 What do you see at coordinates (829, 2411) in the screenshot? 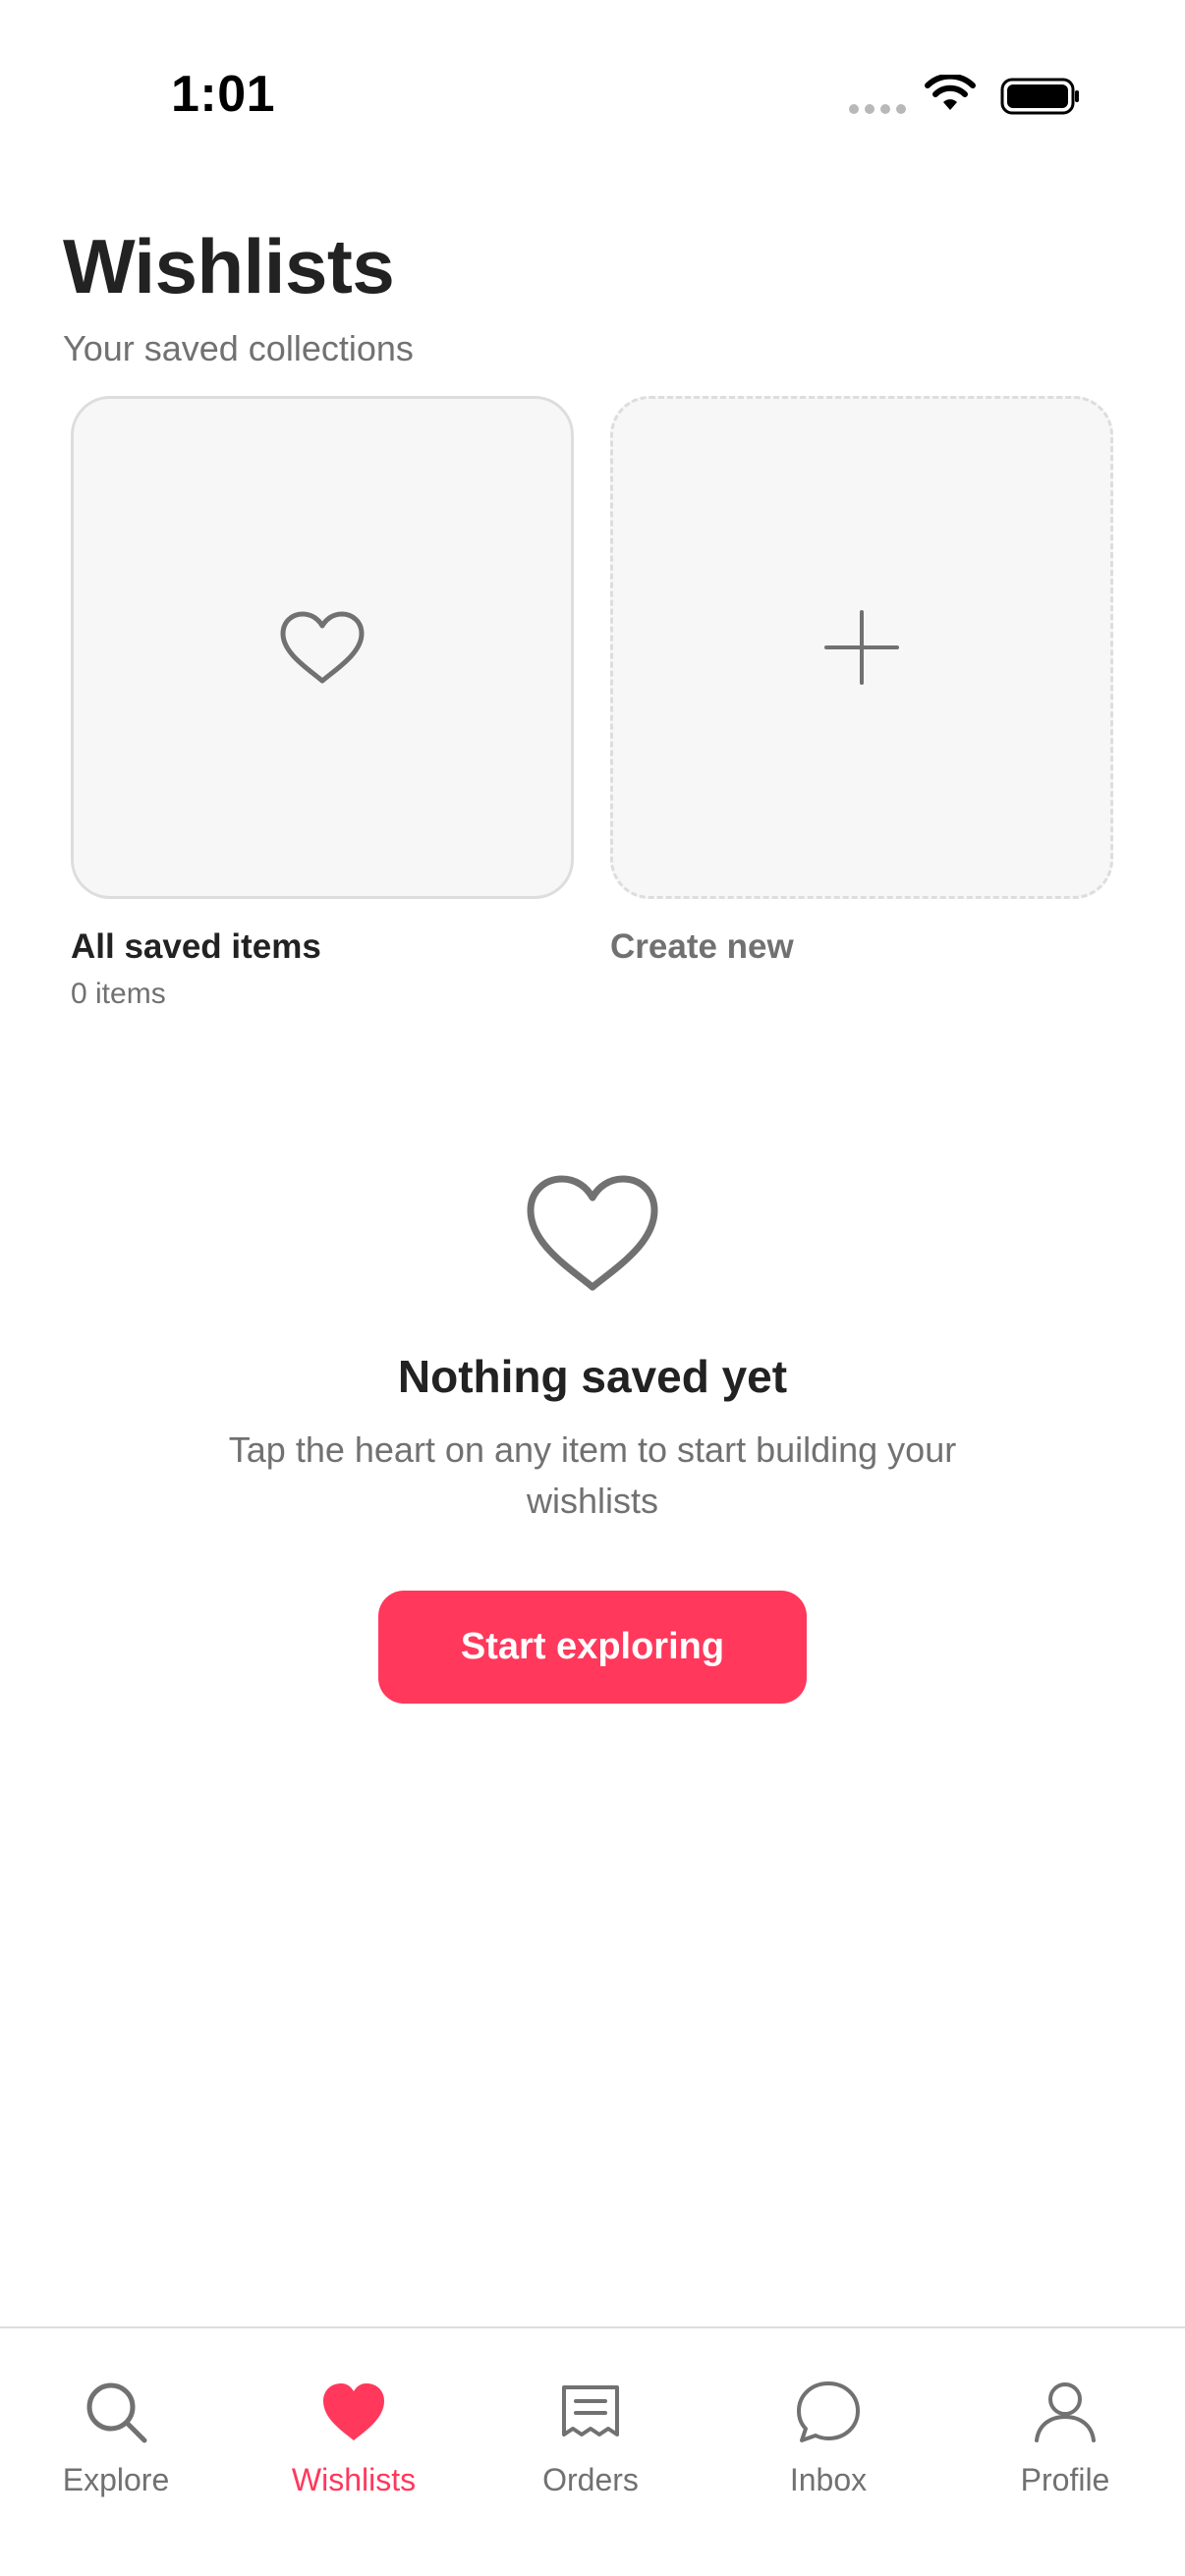
I see `chat-bubble-icon` at bounding box center [829, 2411].